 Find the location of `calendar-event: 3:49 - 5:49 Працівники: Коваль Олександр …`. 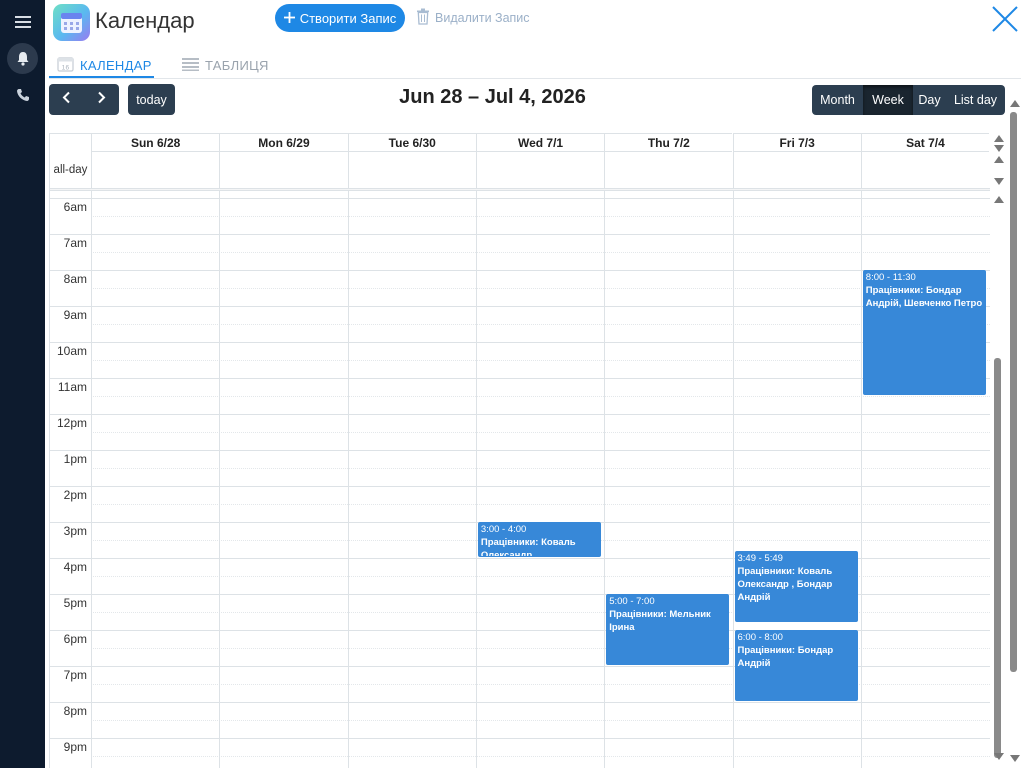

calendar-event: 3:49 - 5:49 Працівники: Коваль Олександр … is located at coordinates (796, 586).